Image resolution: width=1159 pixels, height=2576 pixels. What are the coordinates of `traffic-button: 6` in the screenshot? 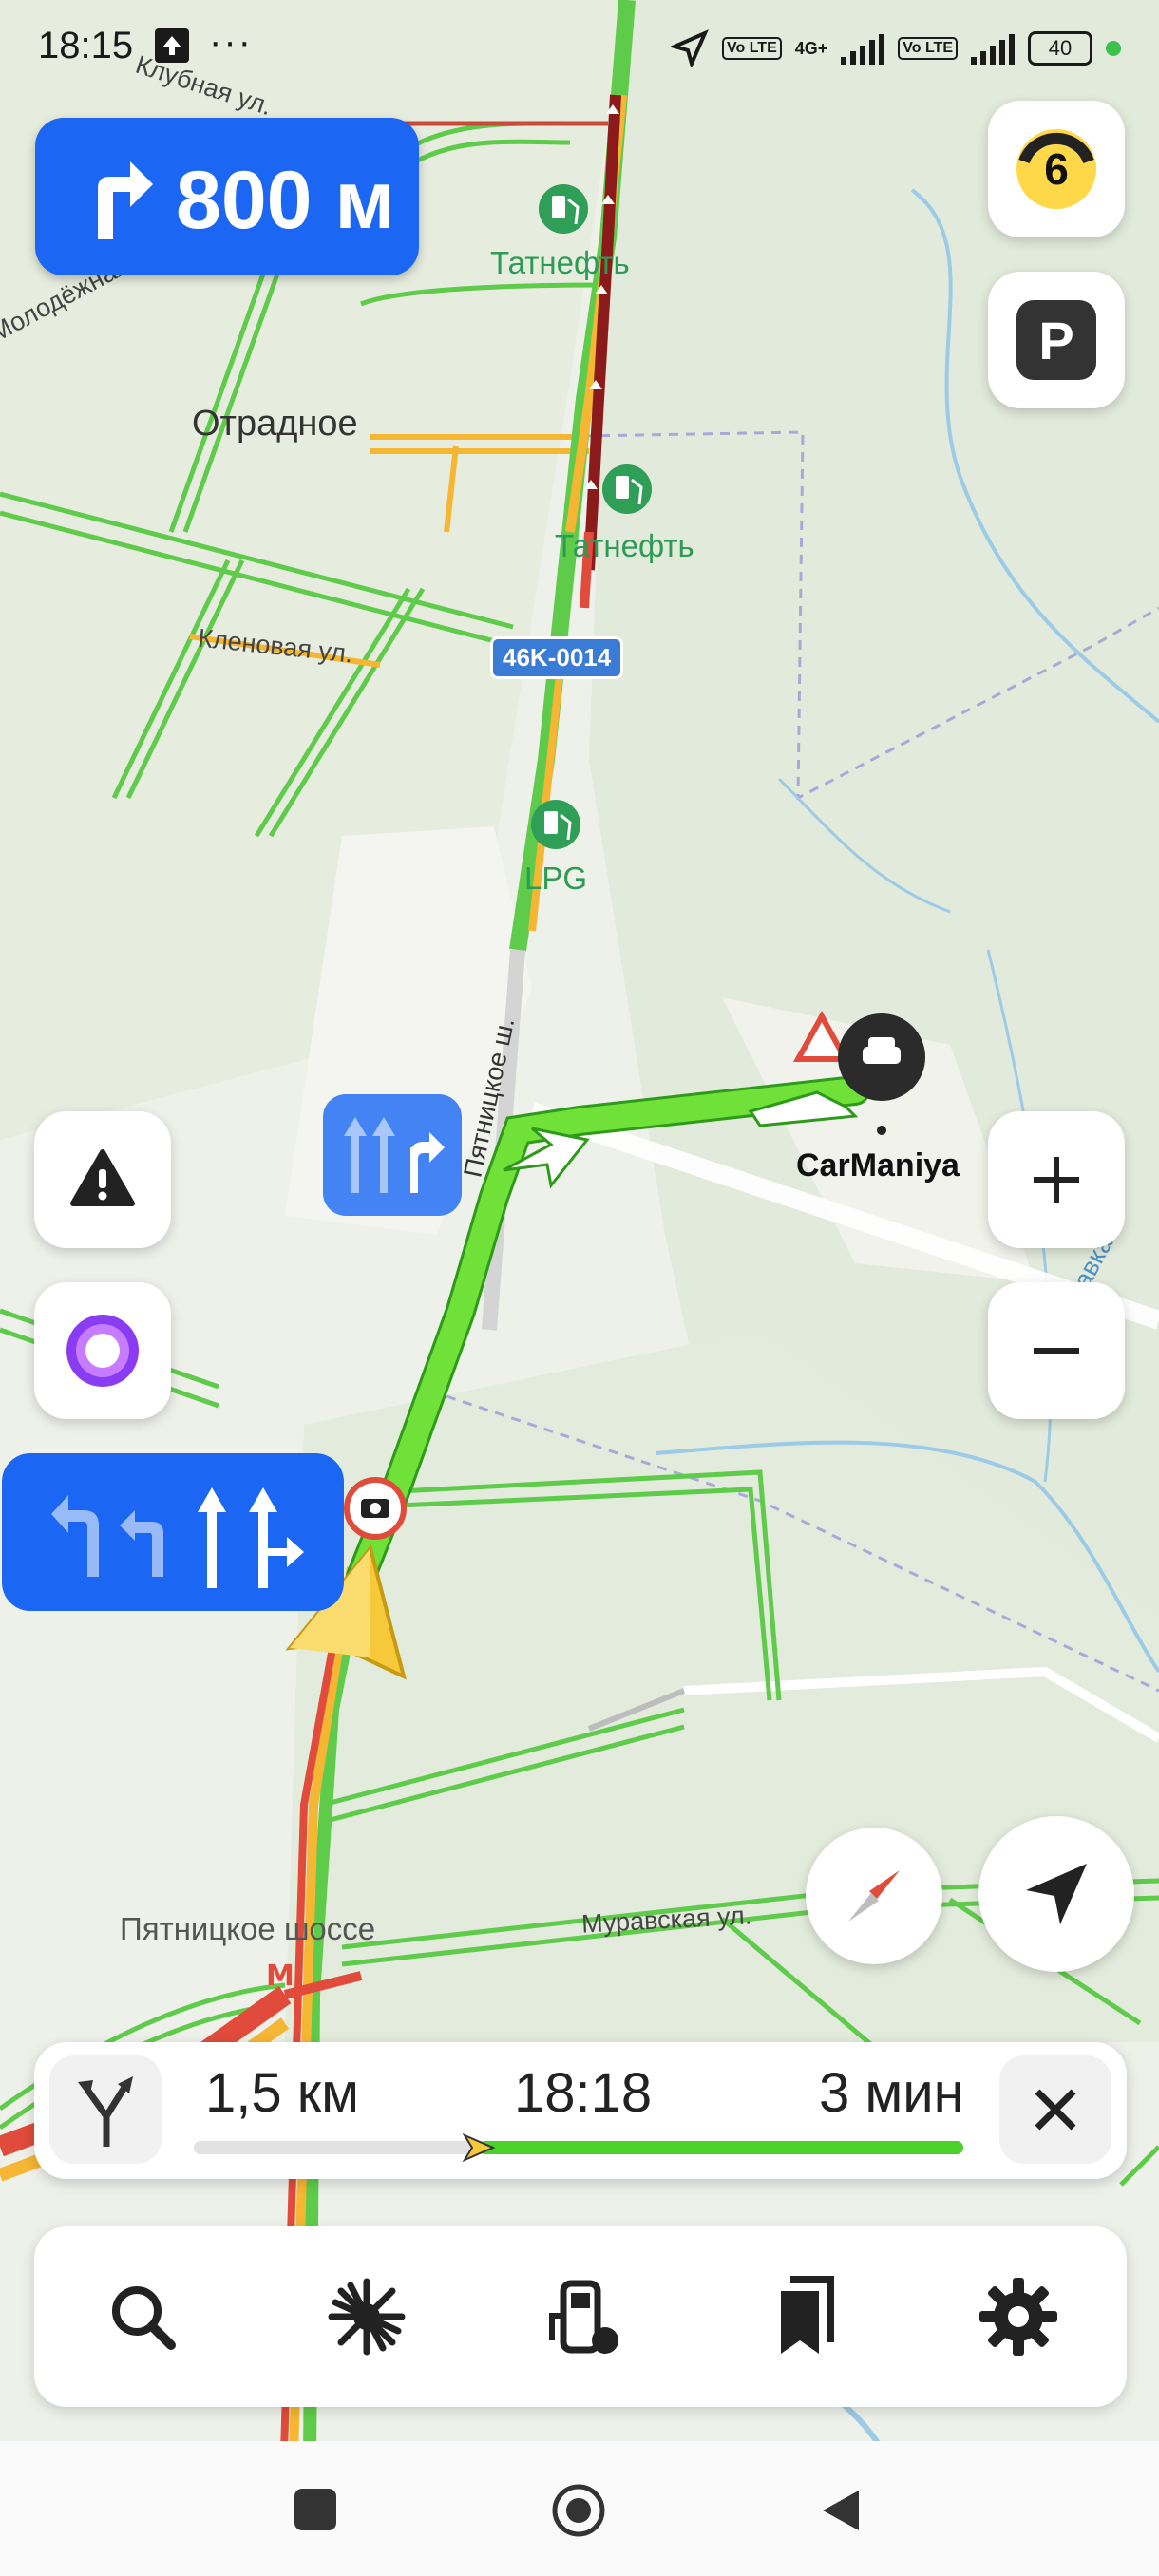 It's located at (1056, 169).